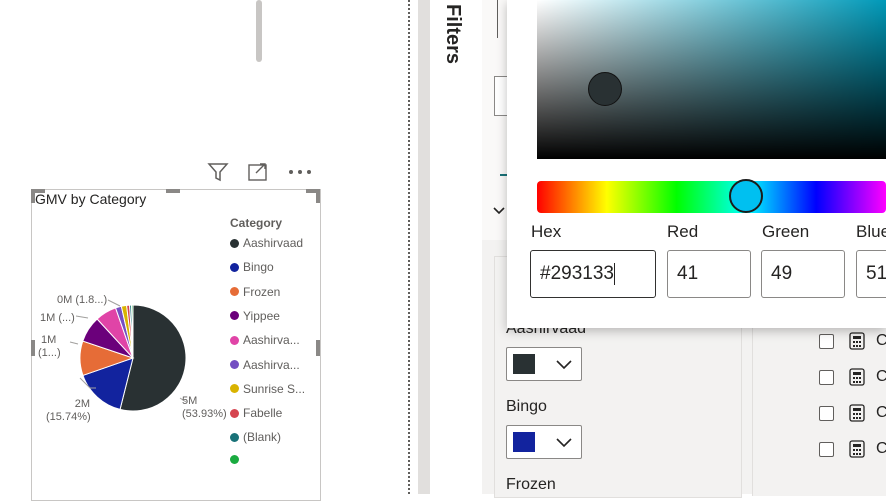  I want to click on legend-item, so click(236, 459).